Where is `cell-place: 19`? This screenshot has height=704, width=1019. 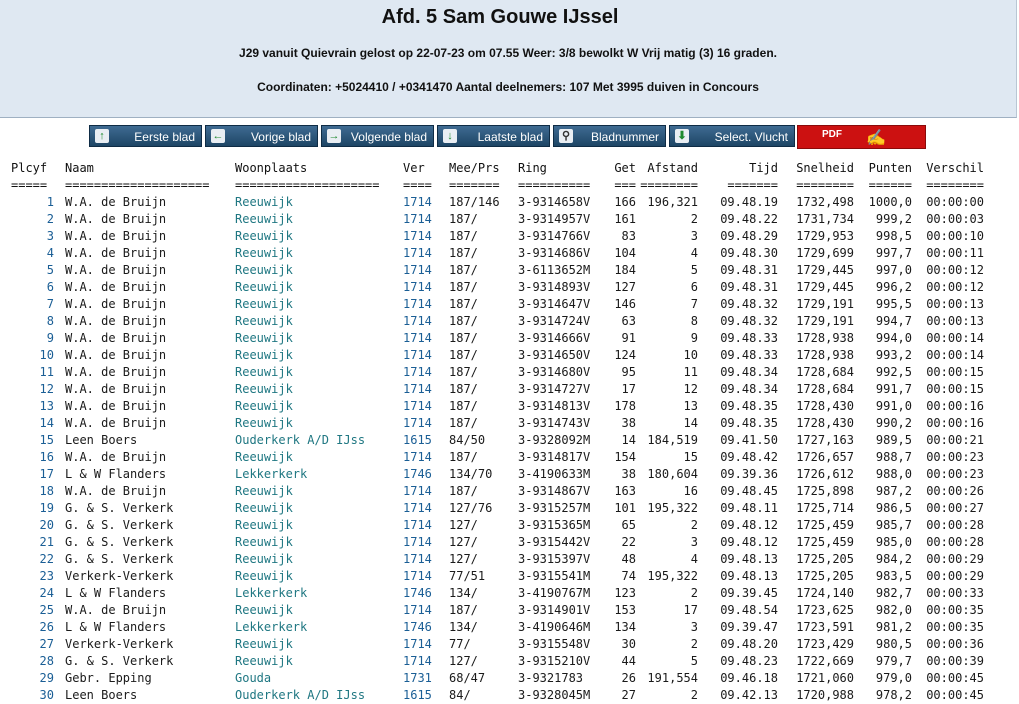 cell-place: 19 is located at coordinates (46, 508).